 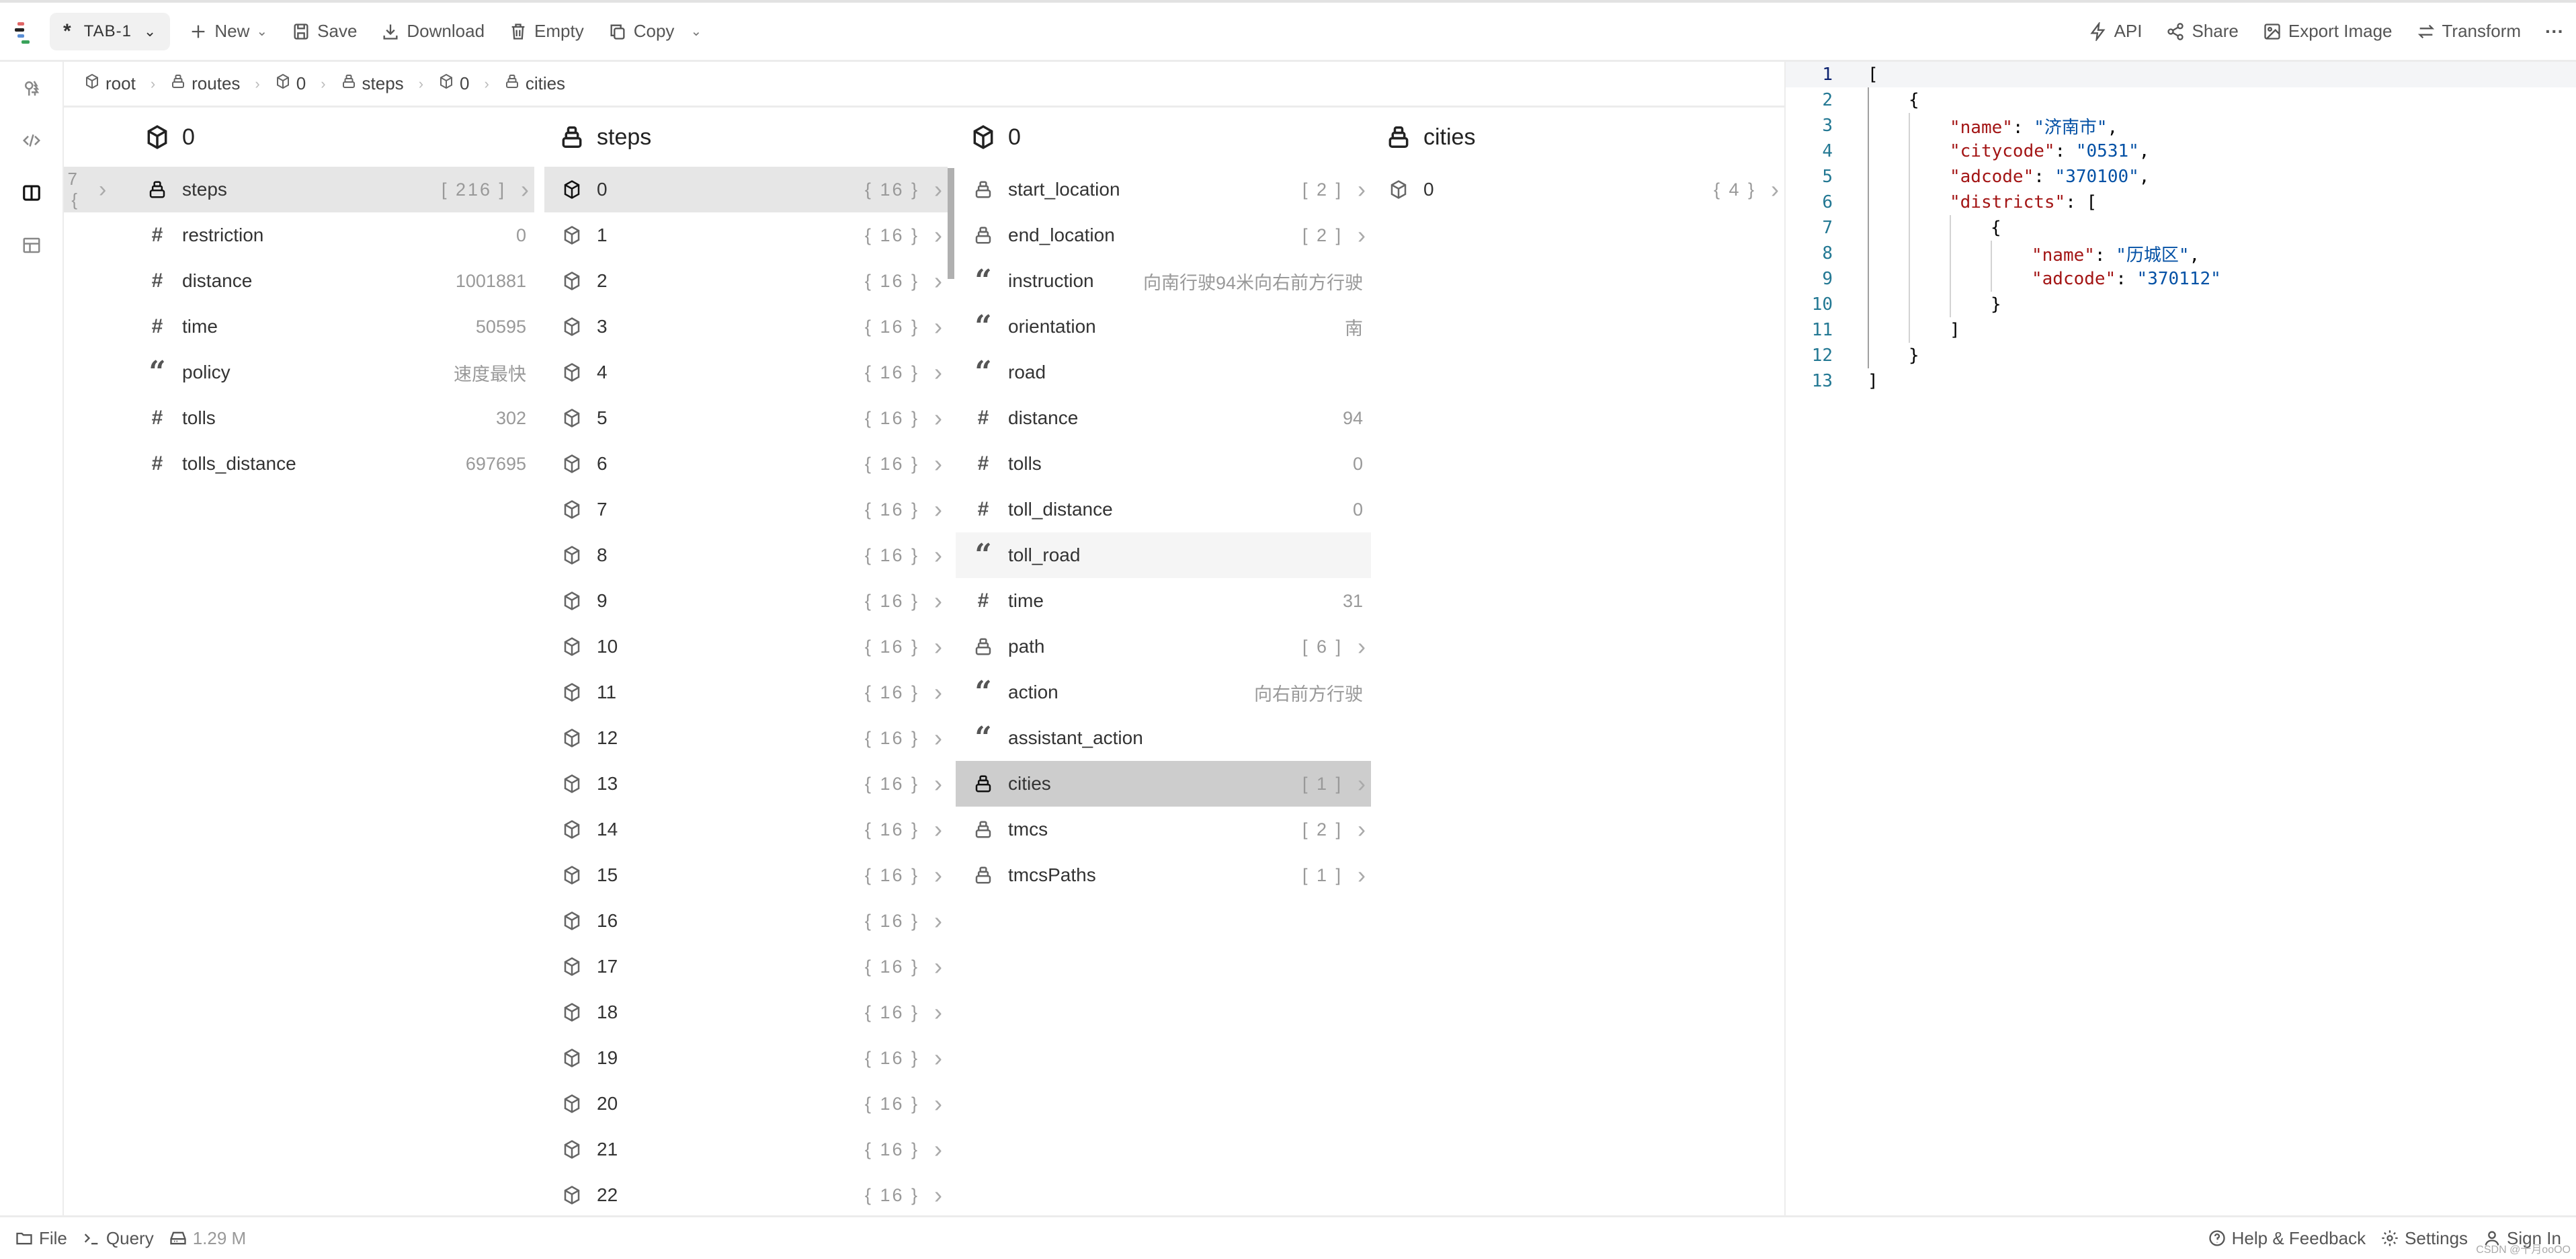 I want to click on list-item: “ assistant_action, so click(x=1163, y=738).